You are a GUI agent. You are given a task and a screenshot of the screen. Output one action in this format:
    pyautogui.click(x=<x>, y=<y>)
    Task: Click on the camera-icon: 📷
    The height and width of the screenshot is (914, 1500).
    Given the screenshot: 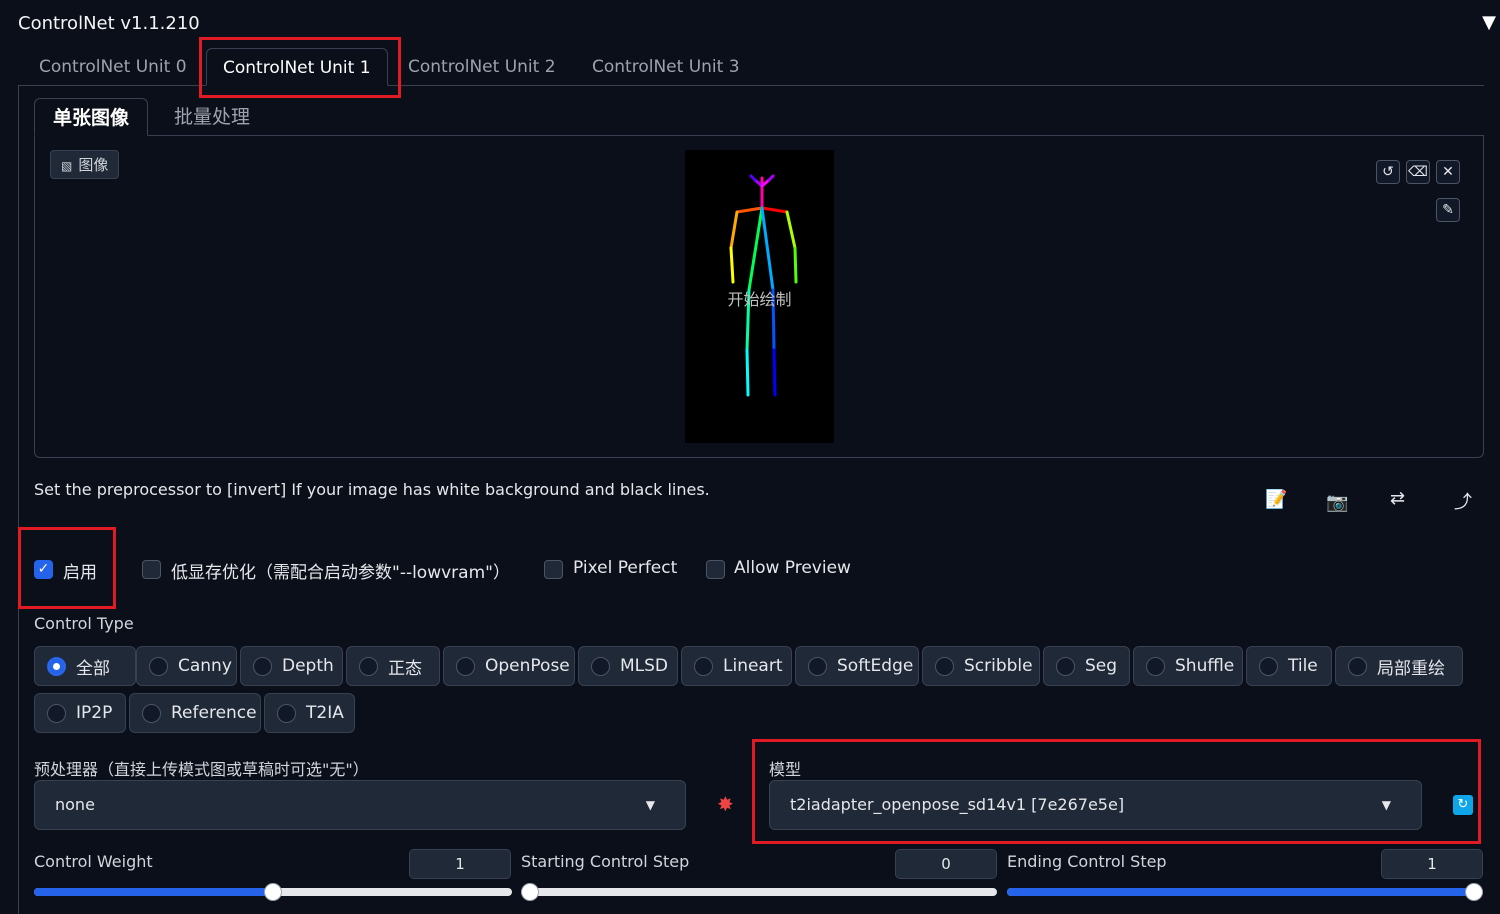 What is the action you would take?
    pyautogui.click(x=1337, y=502)
    